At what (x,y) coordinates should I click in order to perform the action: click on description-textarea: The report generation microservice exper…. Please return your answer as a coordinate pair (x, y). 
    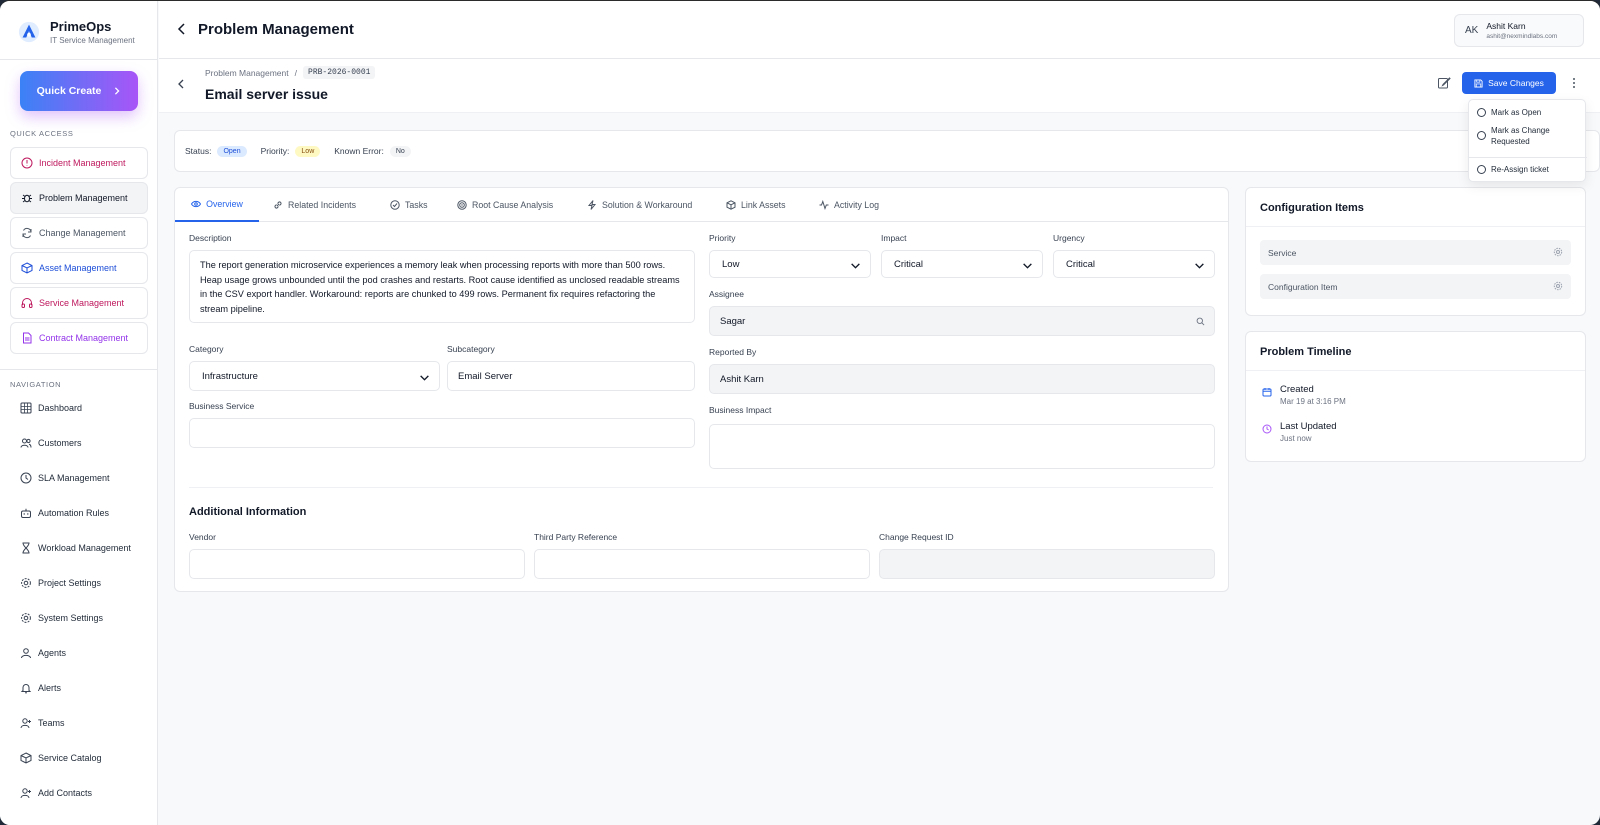
    Looking at the image, I should click on (442, 286).